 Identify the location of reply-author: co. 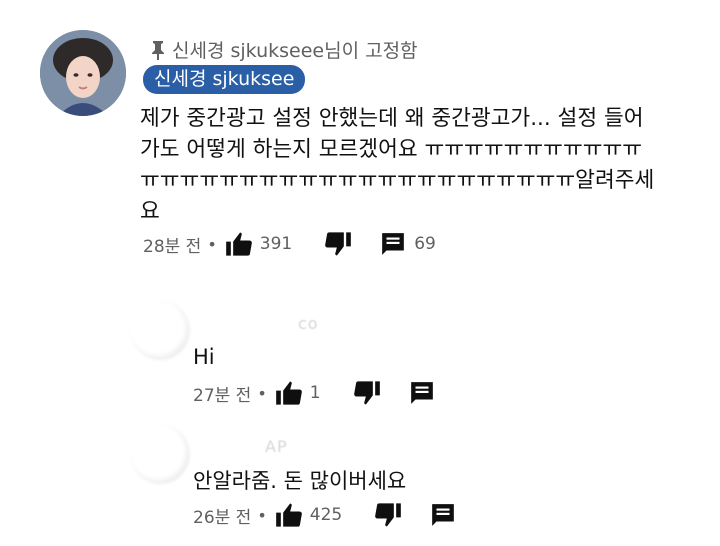
(308, 323).